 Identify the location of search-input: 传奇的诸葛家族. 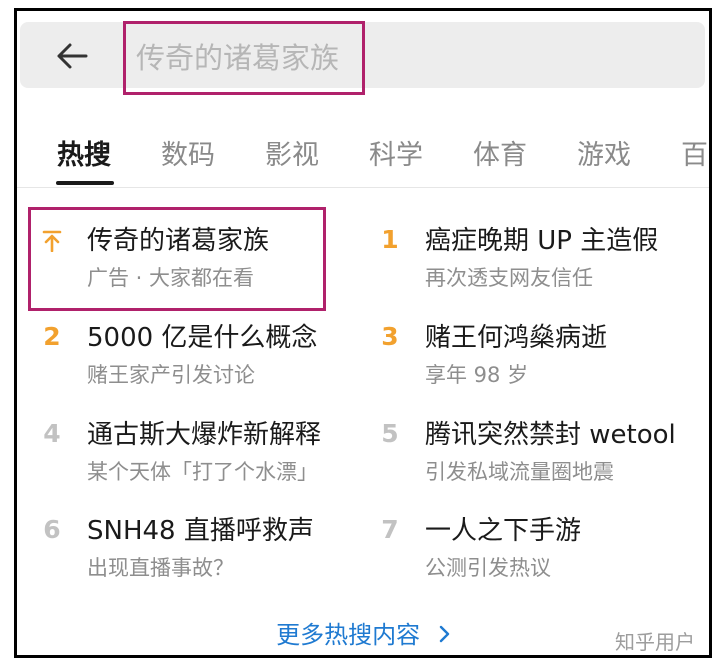
(244, 58).